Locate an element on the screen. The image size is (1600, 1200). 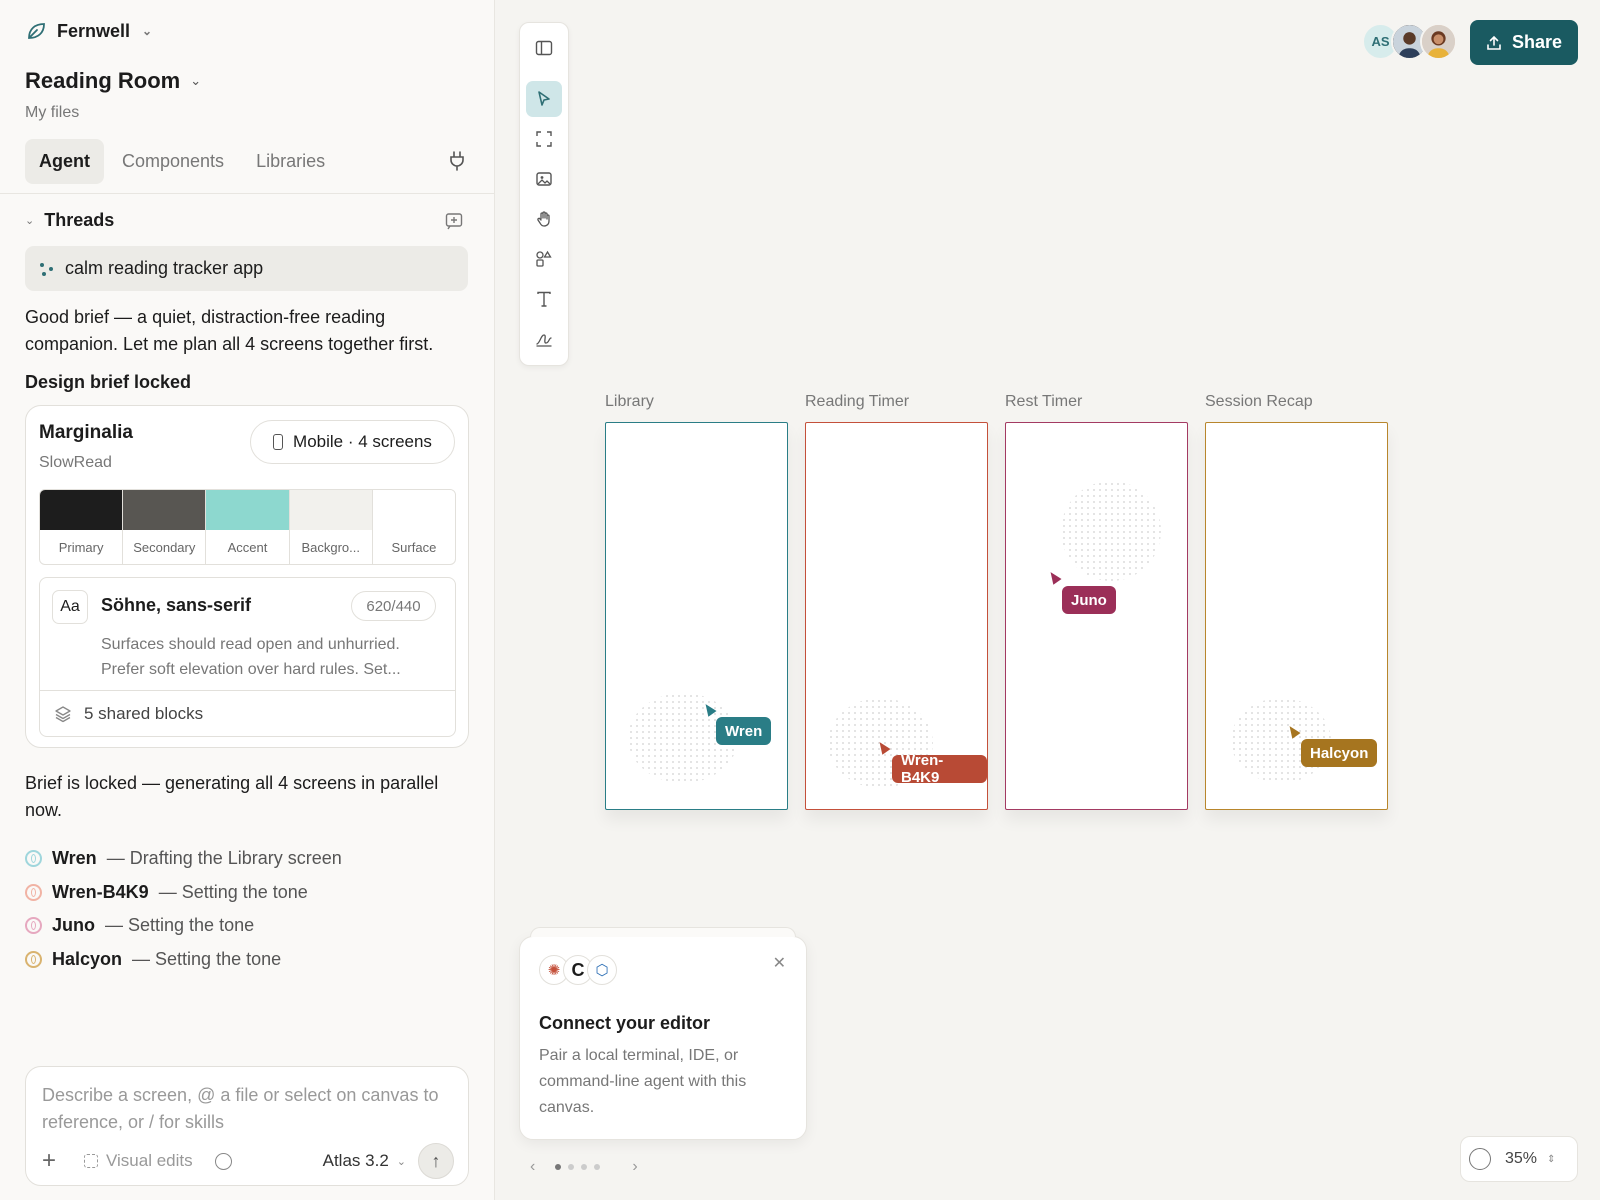
text-tool-icon is located at coordinates (544, 299).